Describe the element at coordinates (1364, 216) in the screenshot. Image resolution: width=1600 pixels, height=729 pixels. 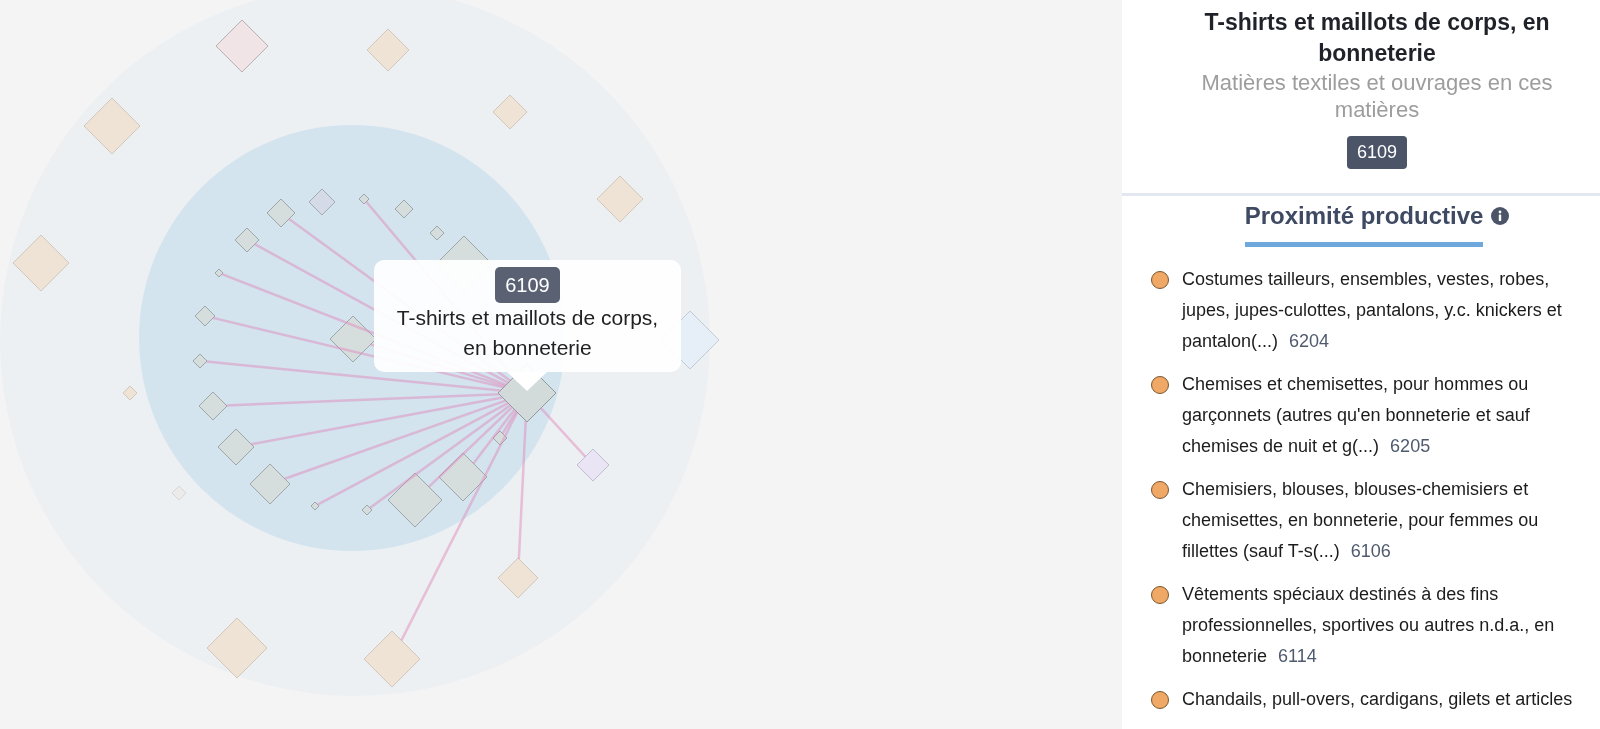
I see `section-heading: Proximité productive` at that location.